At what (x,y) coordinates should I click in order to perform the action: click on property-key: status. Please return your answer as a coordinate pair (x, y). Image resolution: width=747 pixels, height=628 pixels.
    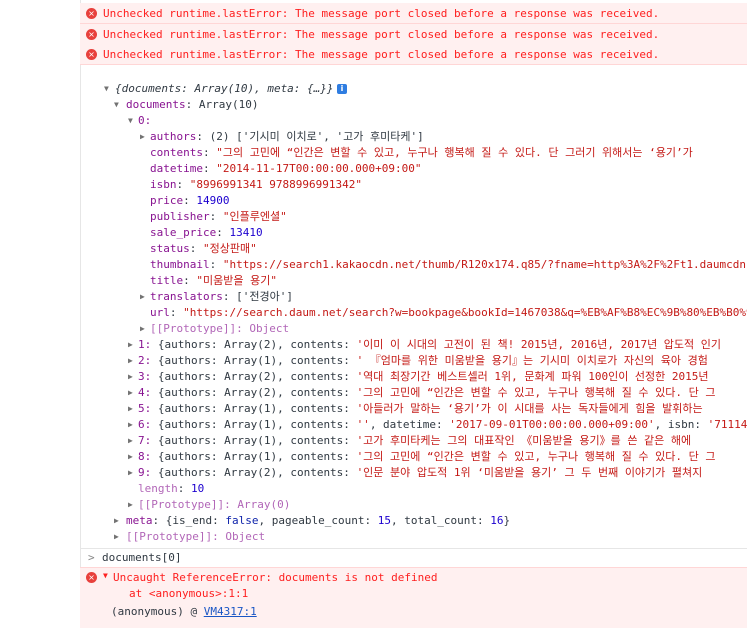
    Looking at the image, I should click on (170, 248).